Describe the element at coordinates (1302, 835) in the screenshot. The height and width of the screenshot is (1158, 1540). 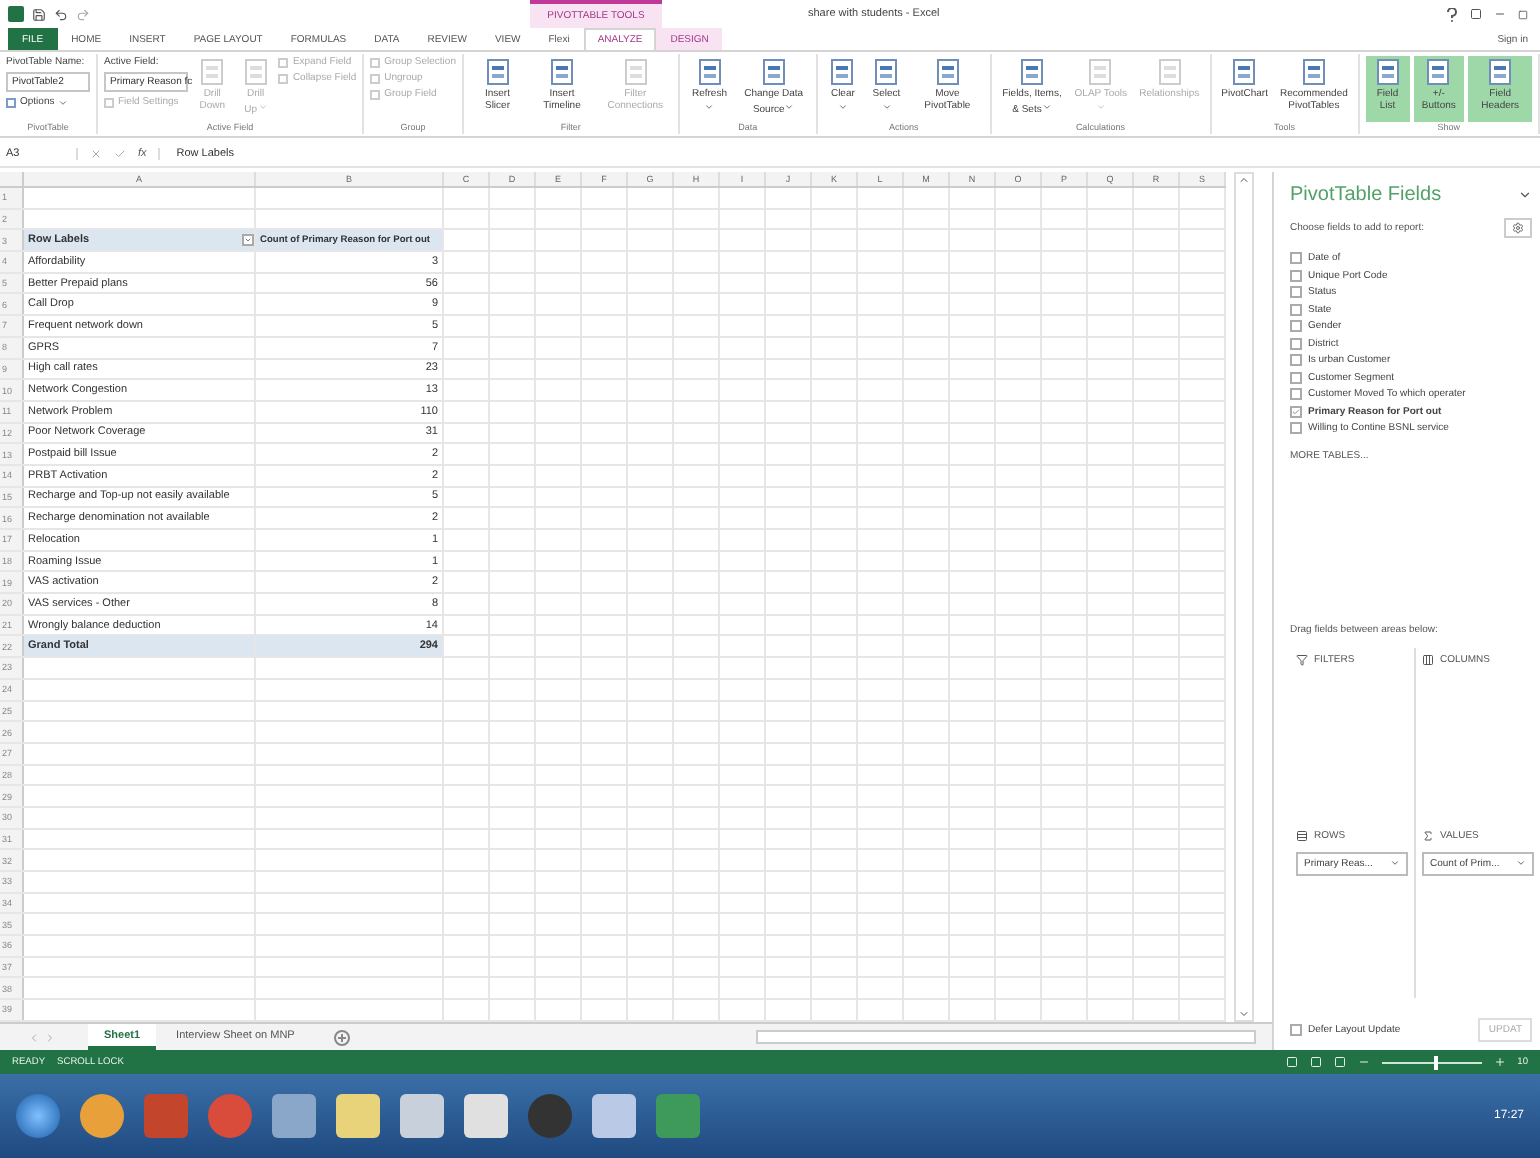
I see `rows-icon` at that location.